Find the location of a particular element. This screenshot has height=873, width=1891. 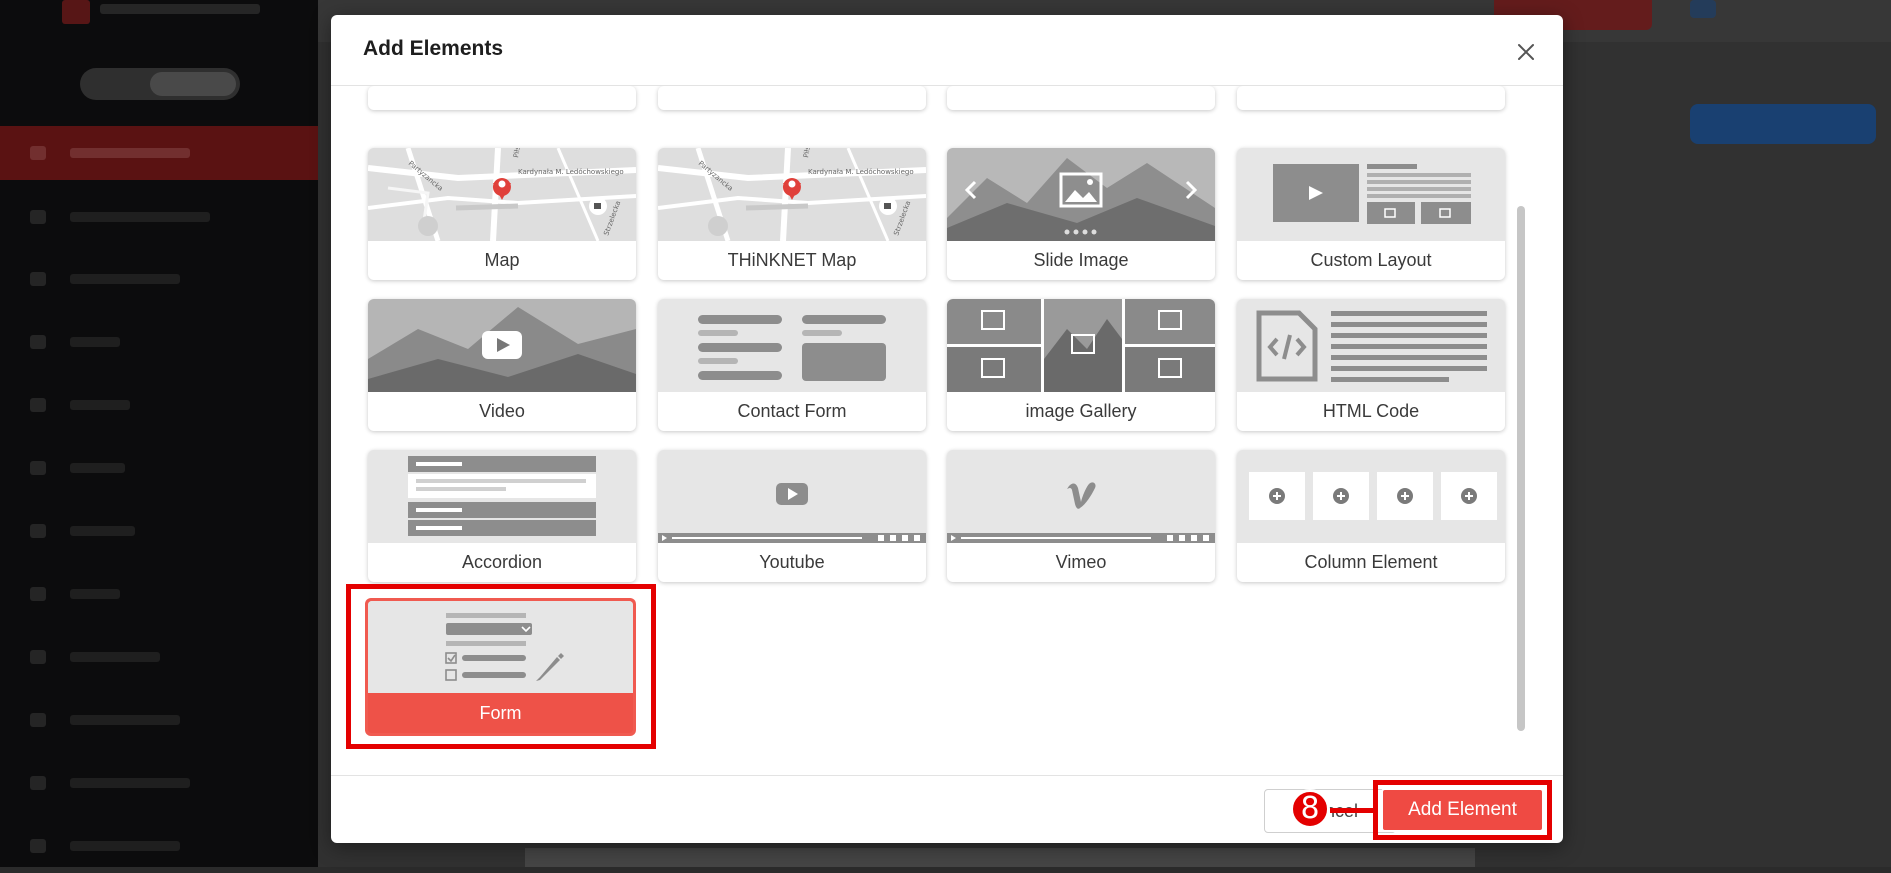

element-card-accordion: Accordion is located at coordinates (502, 516).